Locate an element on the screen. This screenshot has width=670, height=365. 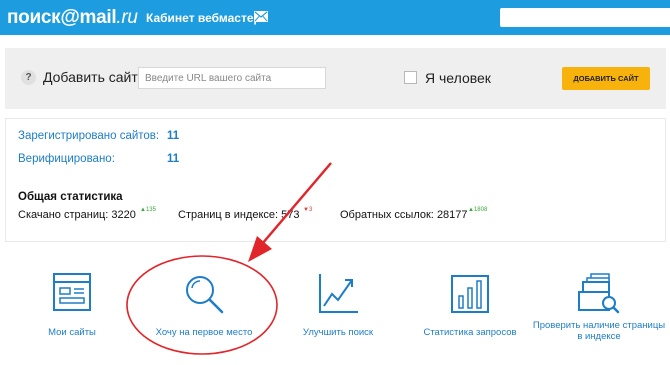
magnifier-icon is located at coordinates (205, 295).